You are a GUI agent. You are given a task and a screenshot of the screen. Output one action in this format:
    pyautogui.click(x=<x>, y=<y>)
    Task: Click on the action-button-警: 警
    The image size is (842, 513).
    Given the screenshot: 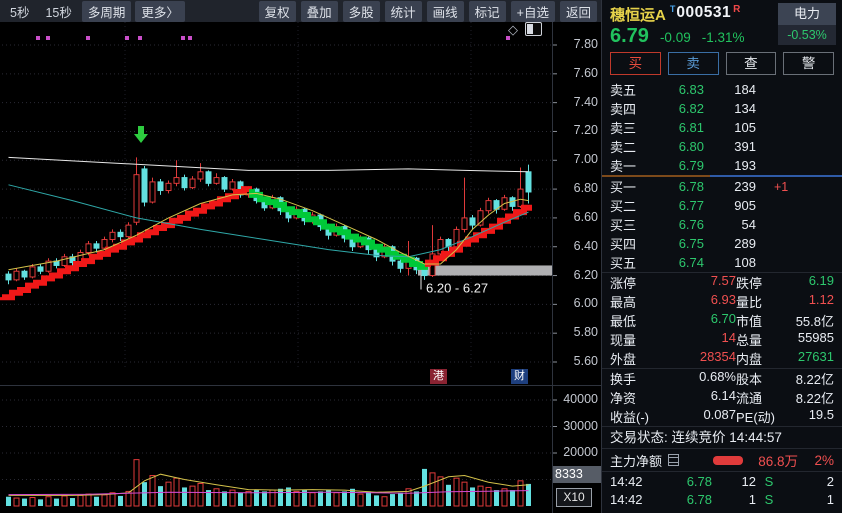 What is the action you would take?
    pyautogui.click(x=808, y=63)
    